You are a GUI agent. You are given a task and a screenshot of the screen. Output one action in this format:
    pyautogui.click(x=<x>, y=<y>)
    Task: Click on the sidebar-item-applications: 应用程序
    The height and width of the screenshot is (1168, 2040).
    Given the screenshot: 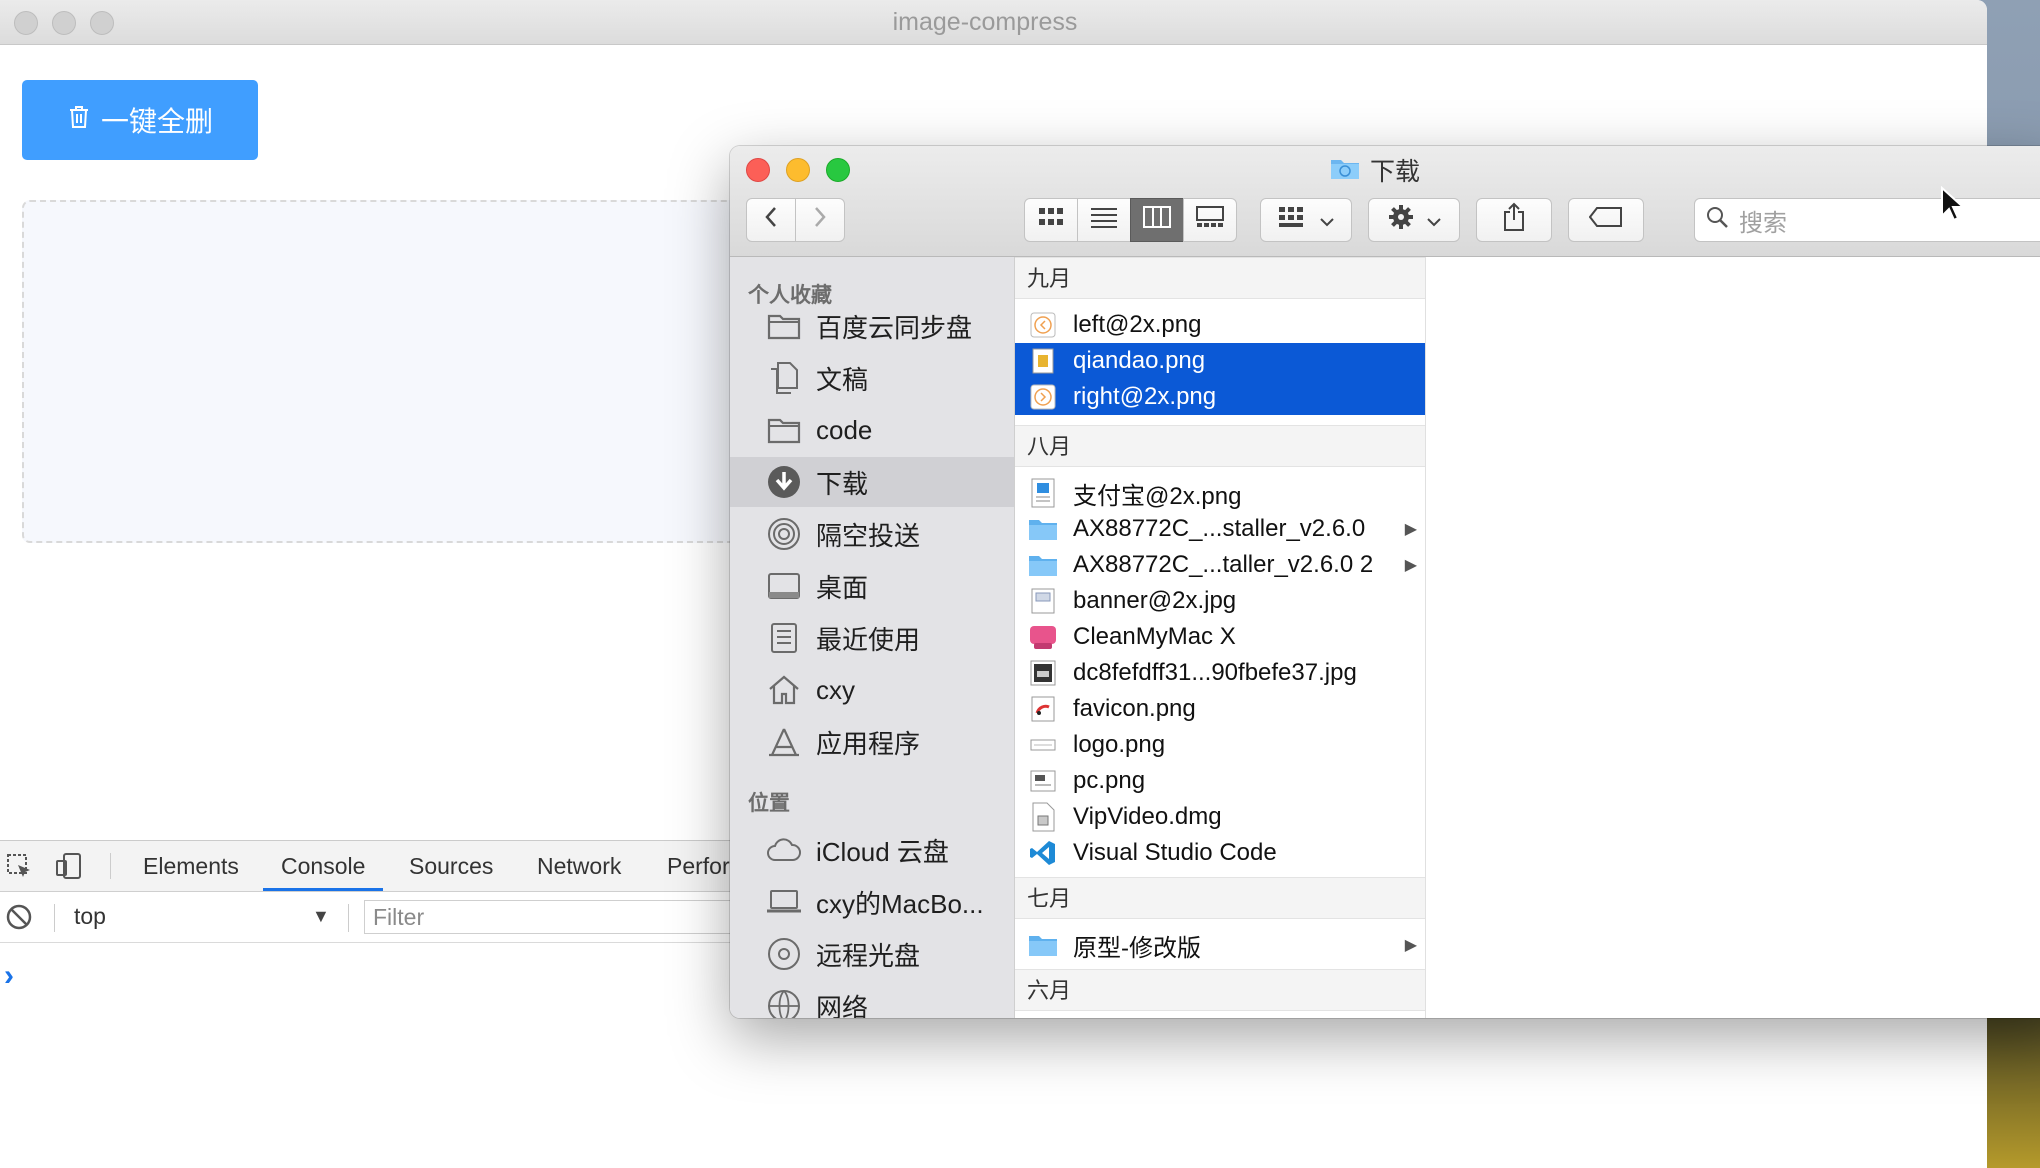 What is the action you would take?
    pyautogui.click(x=872, y=742)
    